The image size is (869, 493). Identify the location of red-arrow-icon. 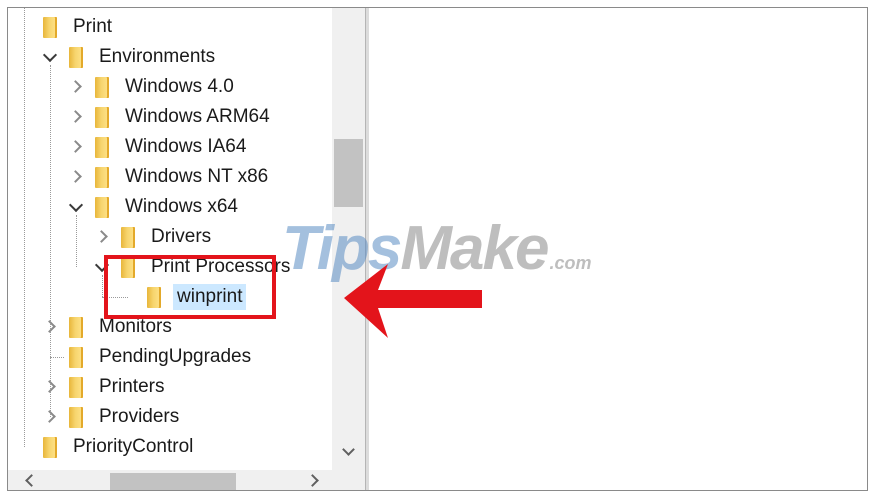
(413, 301).